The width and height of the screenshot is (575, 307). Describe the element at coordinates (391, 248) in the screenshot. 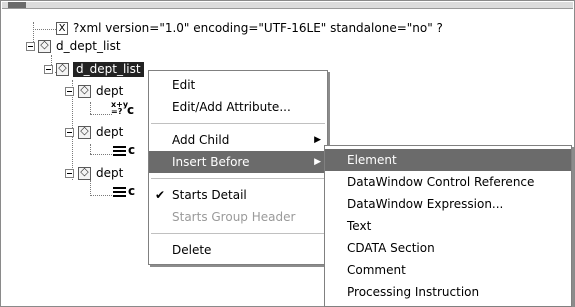

I see `menu-item-label: CDATA Section` at that location.